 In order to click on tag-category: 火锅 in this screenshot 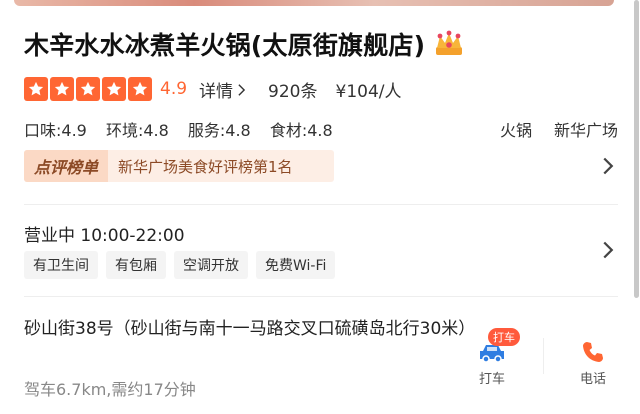, I will do `click(516, 129)`.